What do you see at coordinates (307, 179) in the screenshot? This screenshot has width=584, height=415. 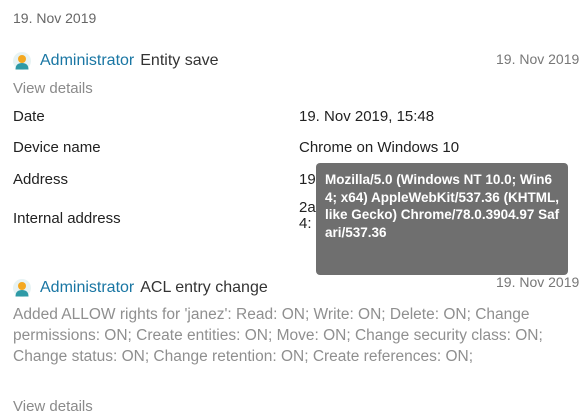 I see `detail-value-address: 19` at bounding box center [307, 179].